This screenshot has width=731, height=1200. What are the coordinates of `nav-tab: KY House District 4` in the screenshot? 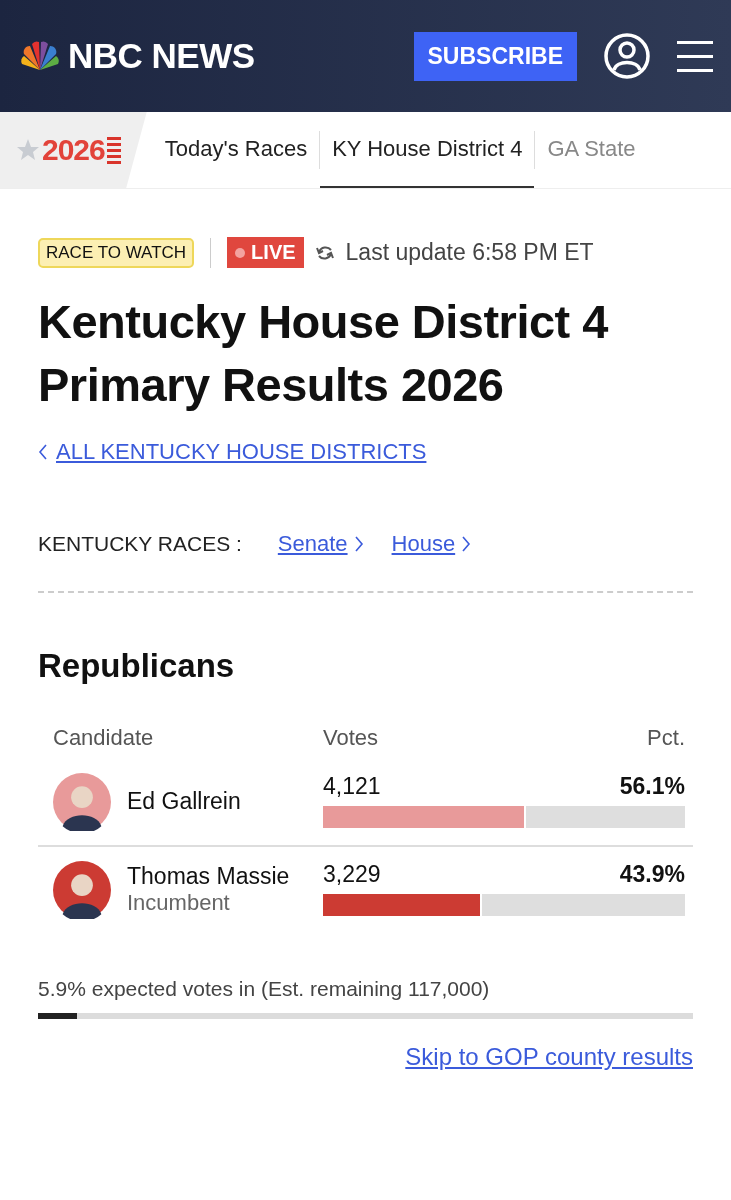 It's located at (427, 150).